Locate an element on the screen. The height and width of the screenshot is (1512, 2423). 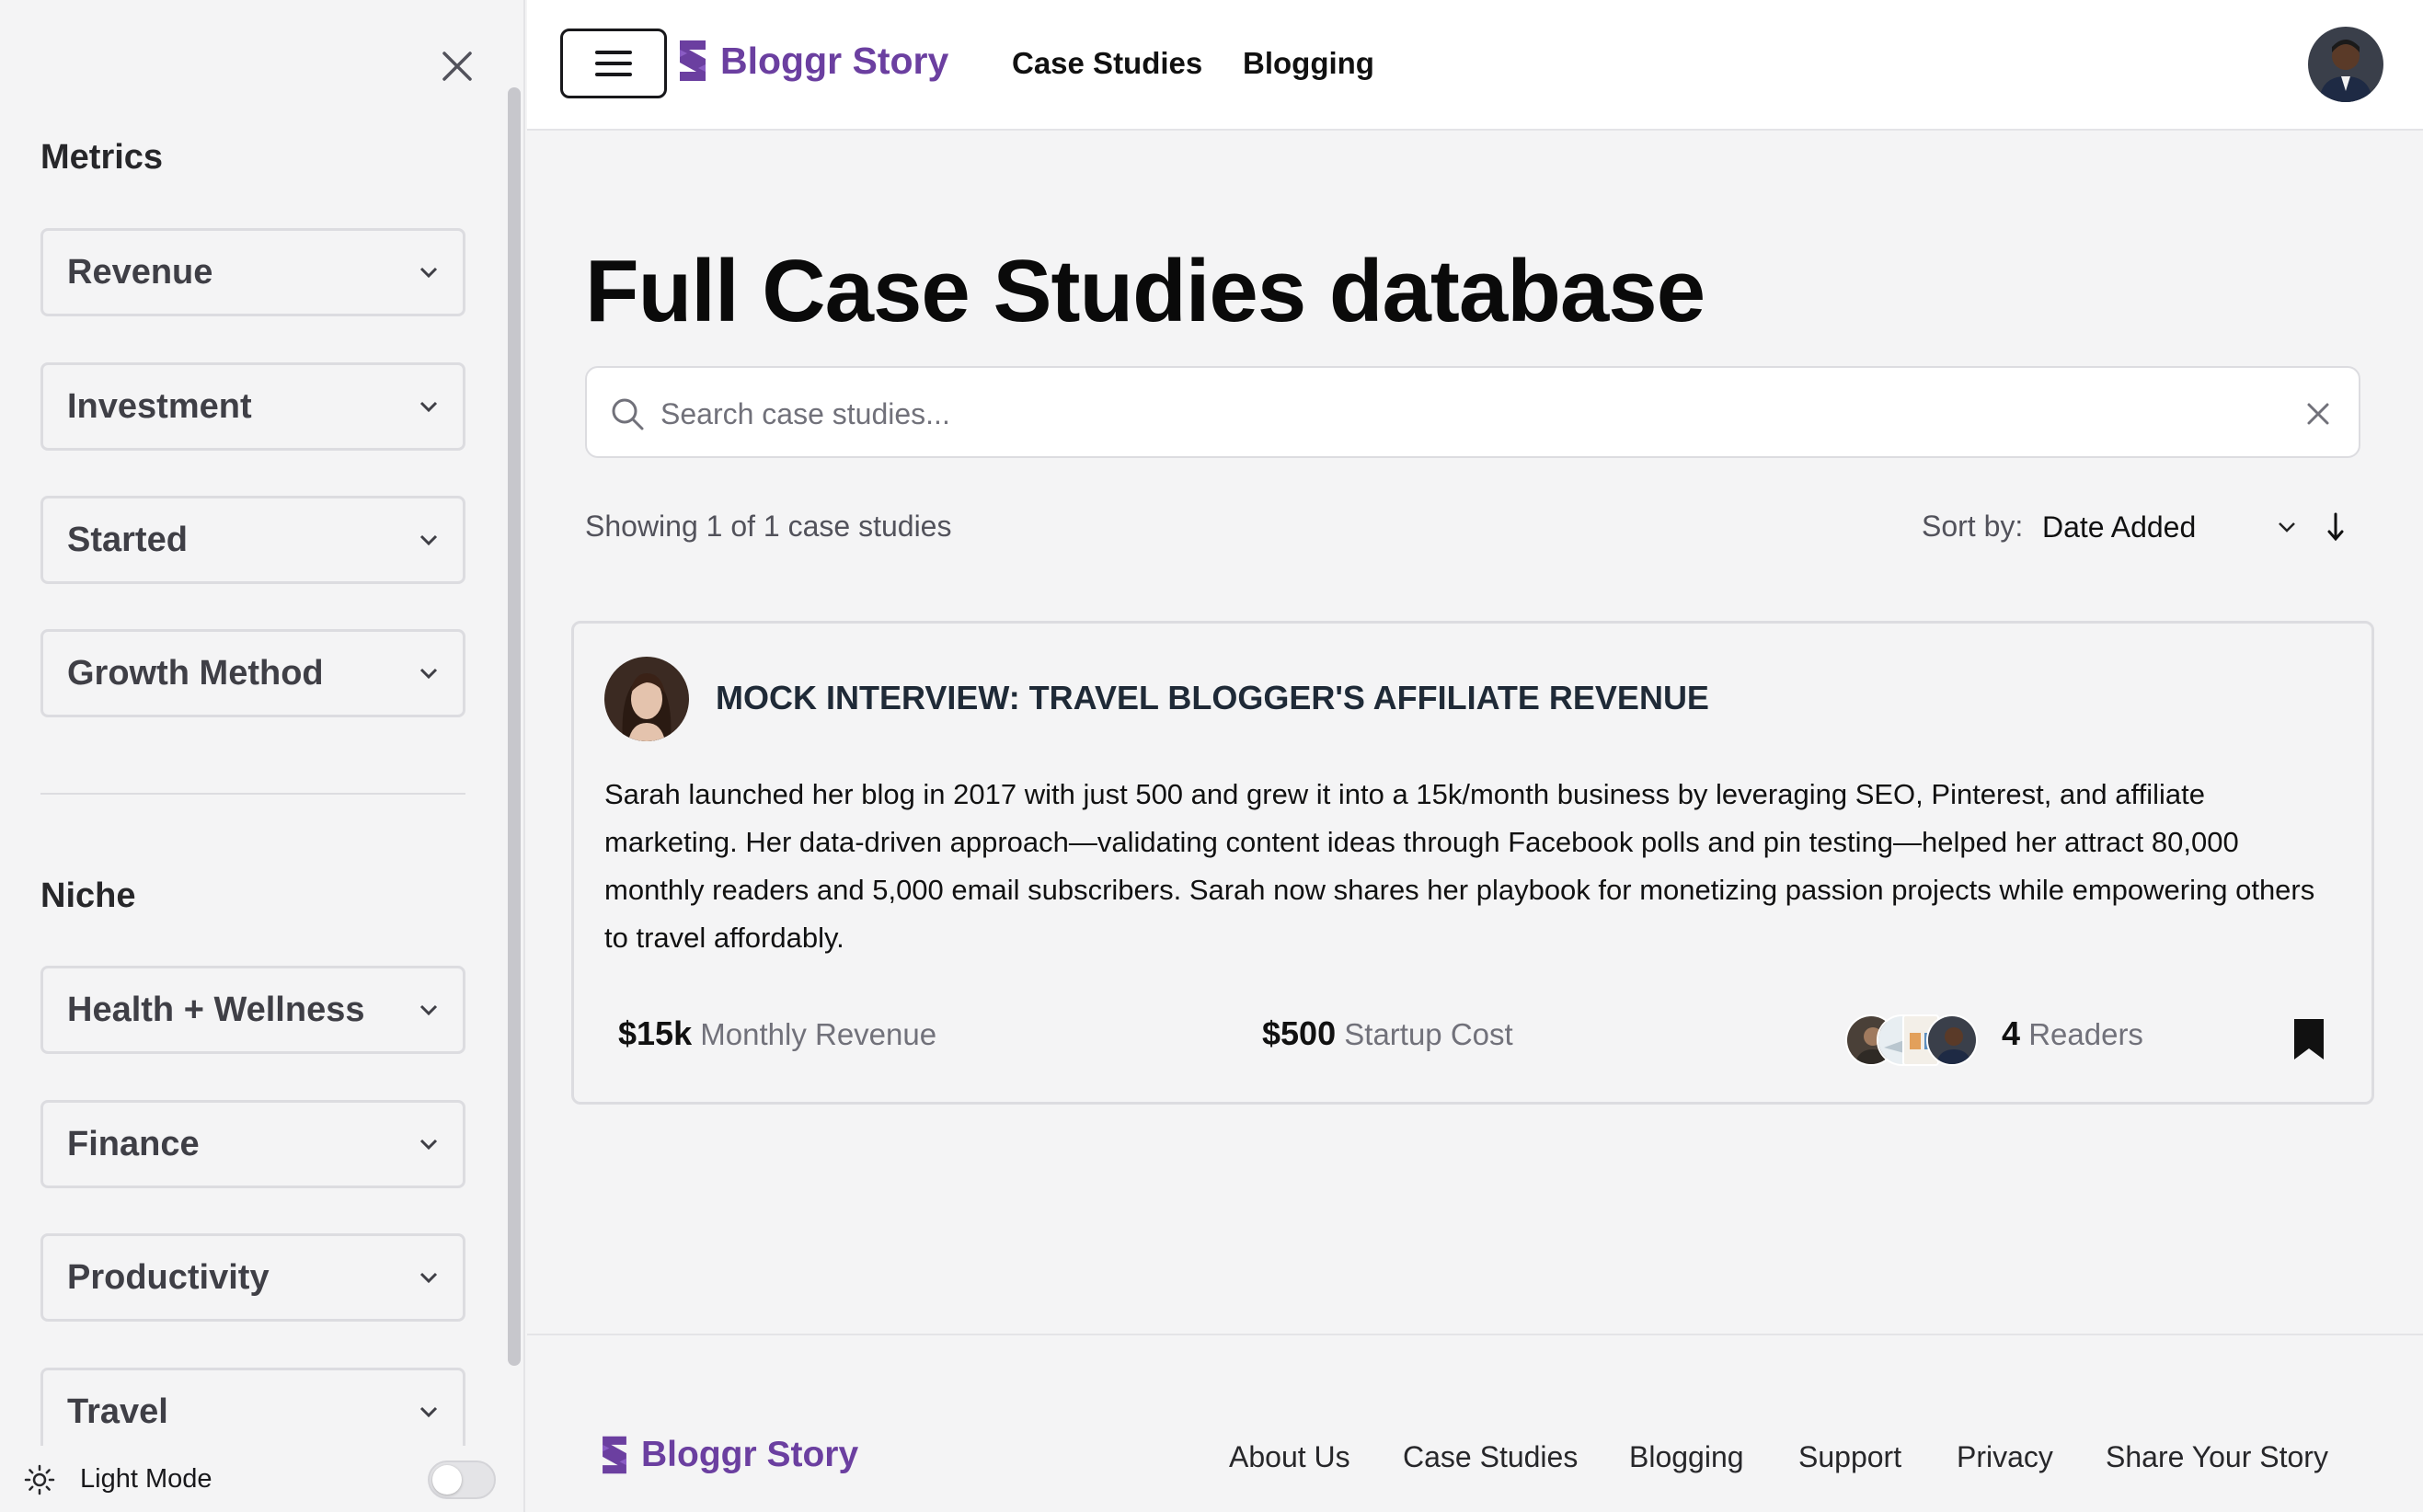
filter-health-wellness: Health + Wellness is located at coordinates (253, 1010).